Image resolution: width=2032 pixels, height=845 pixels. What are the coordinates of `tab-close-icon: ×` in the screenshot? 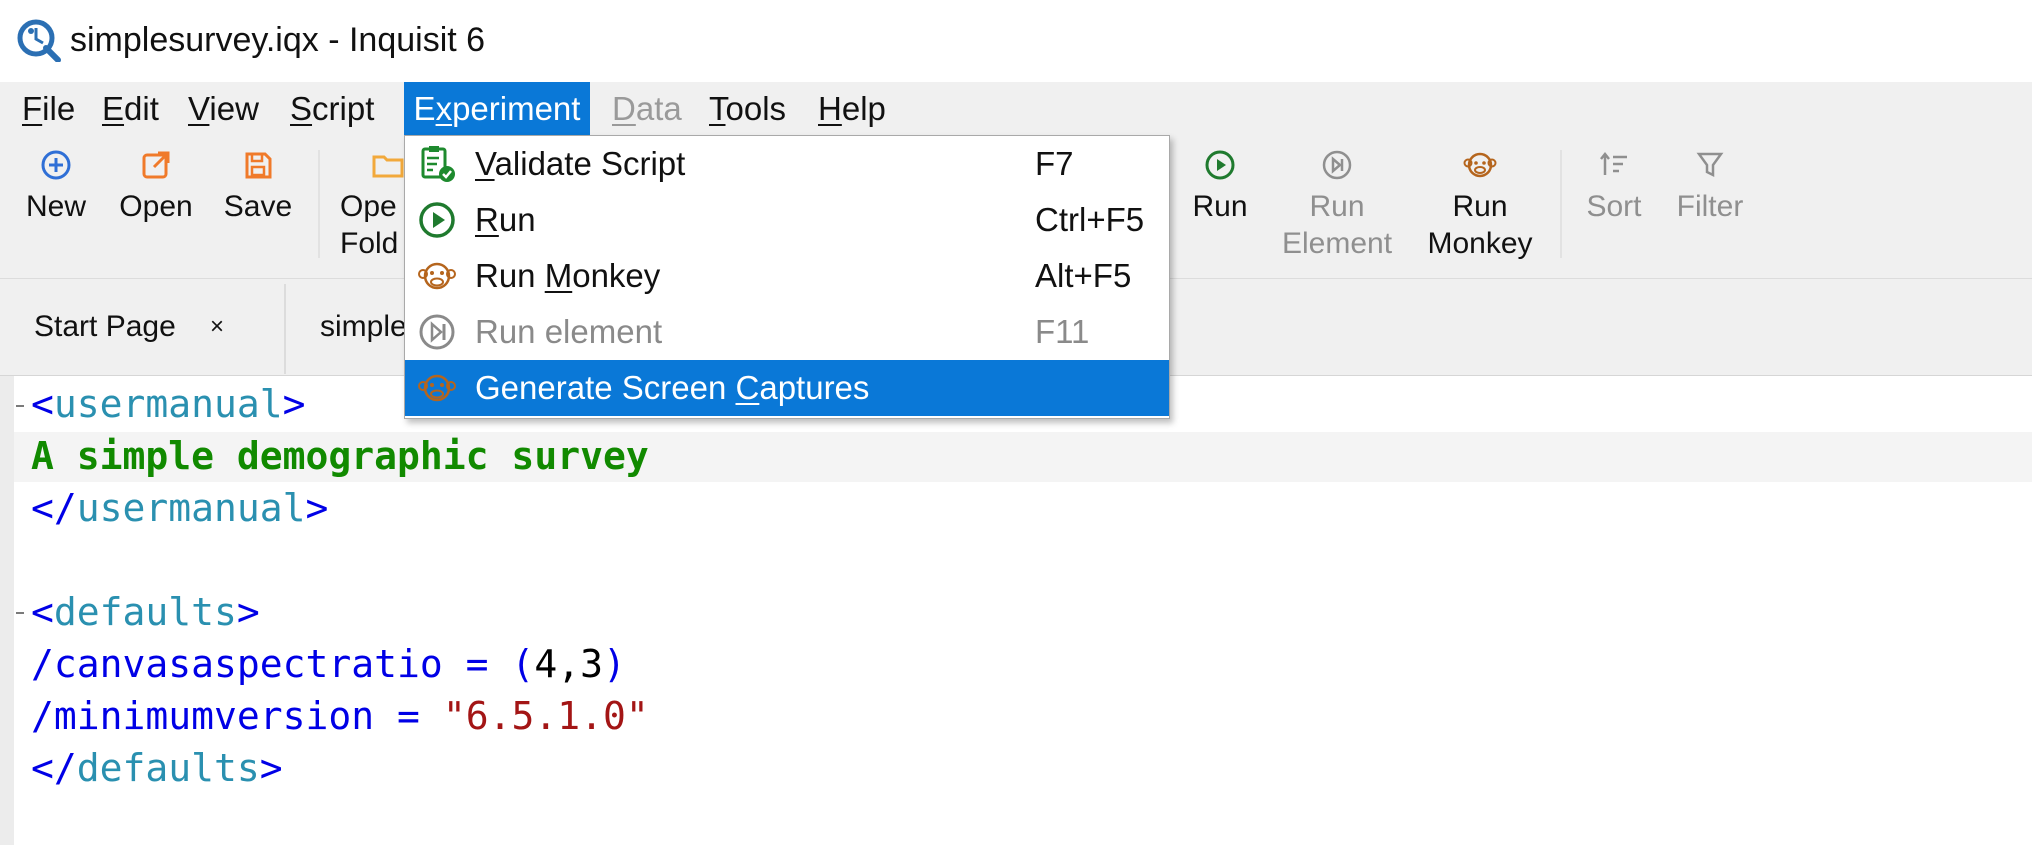 It's located at (217, 327).